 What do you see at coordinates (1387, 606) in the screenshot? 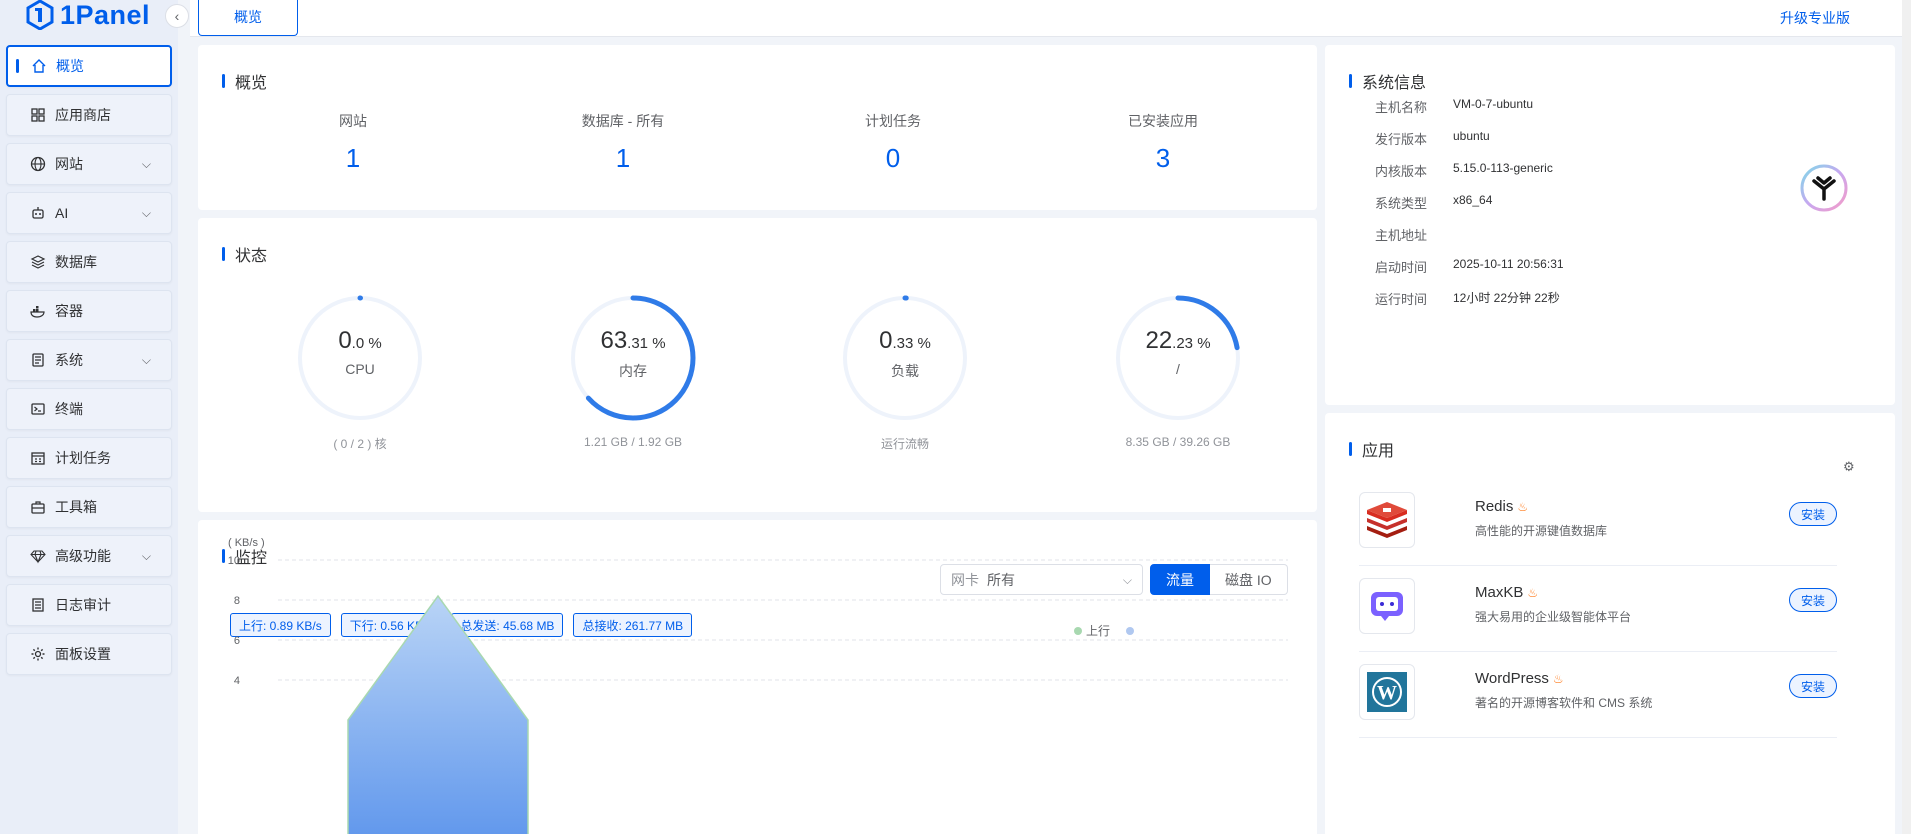
I see `maxkb-icon` at bounding box center [1387, 606].